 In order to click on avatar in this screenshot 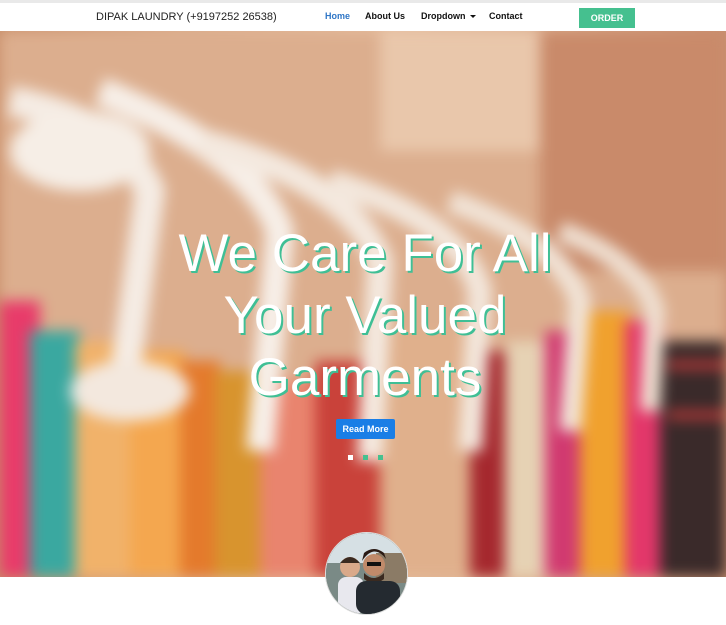, I will do `click(366, 573)`.